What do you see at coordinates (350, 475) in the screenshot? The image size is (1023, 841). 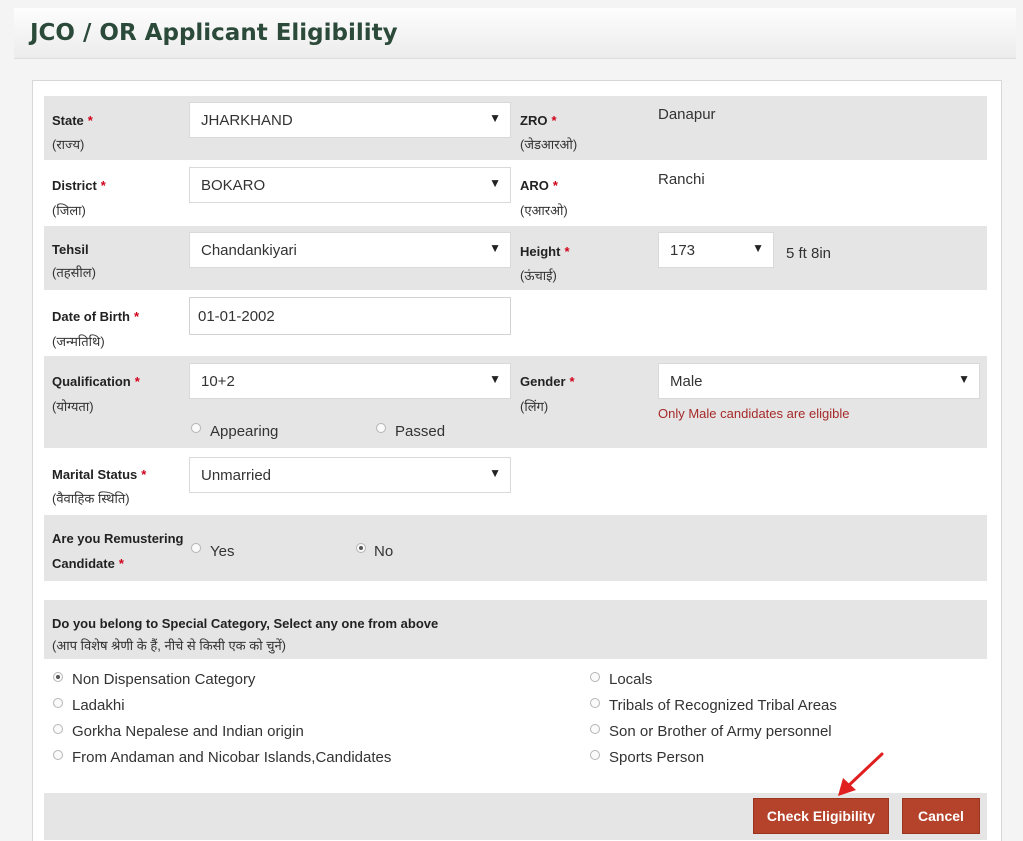 I see `marital-select: Unmarried ▼` at bounding box center [350, 475].